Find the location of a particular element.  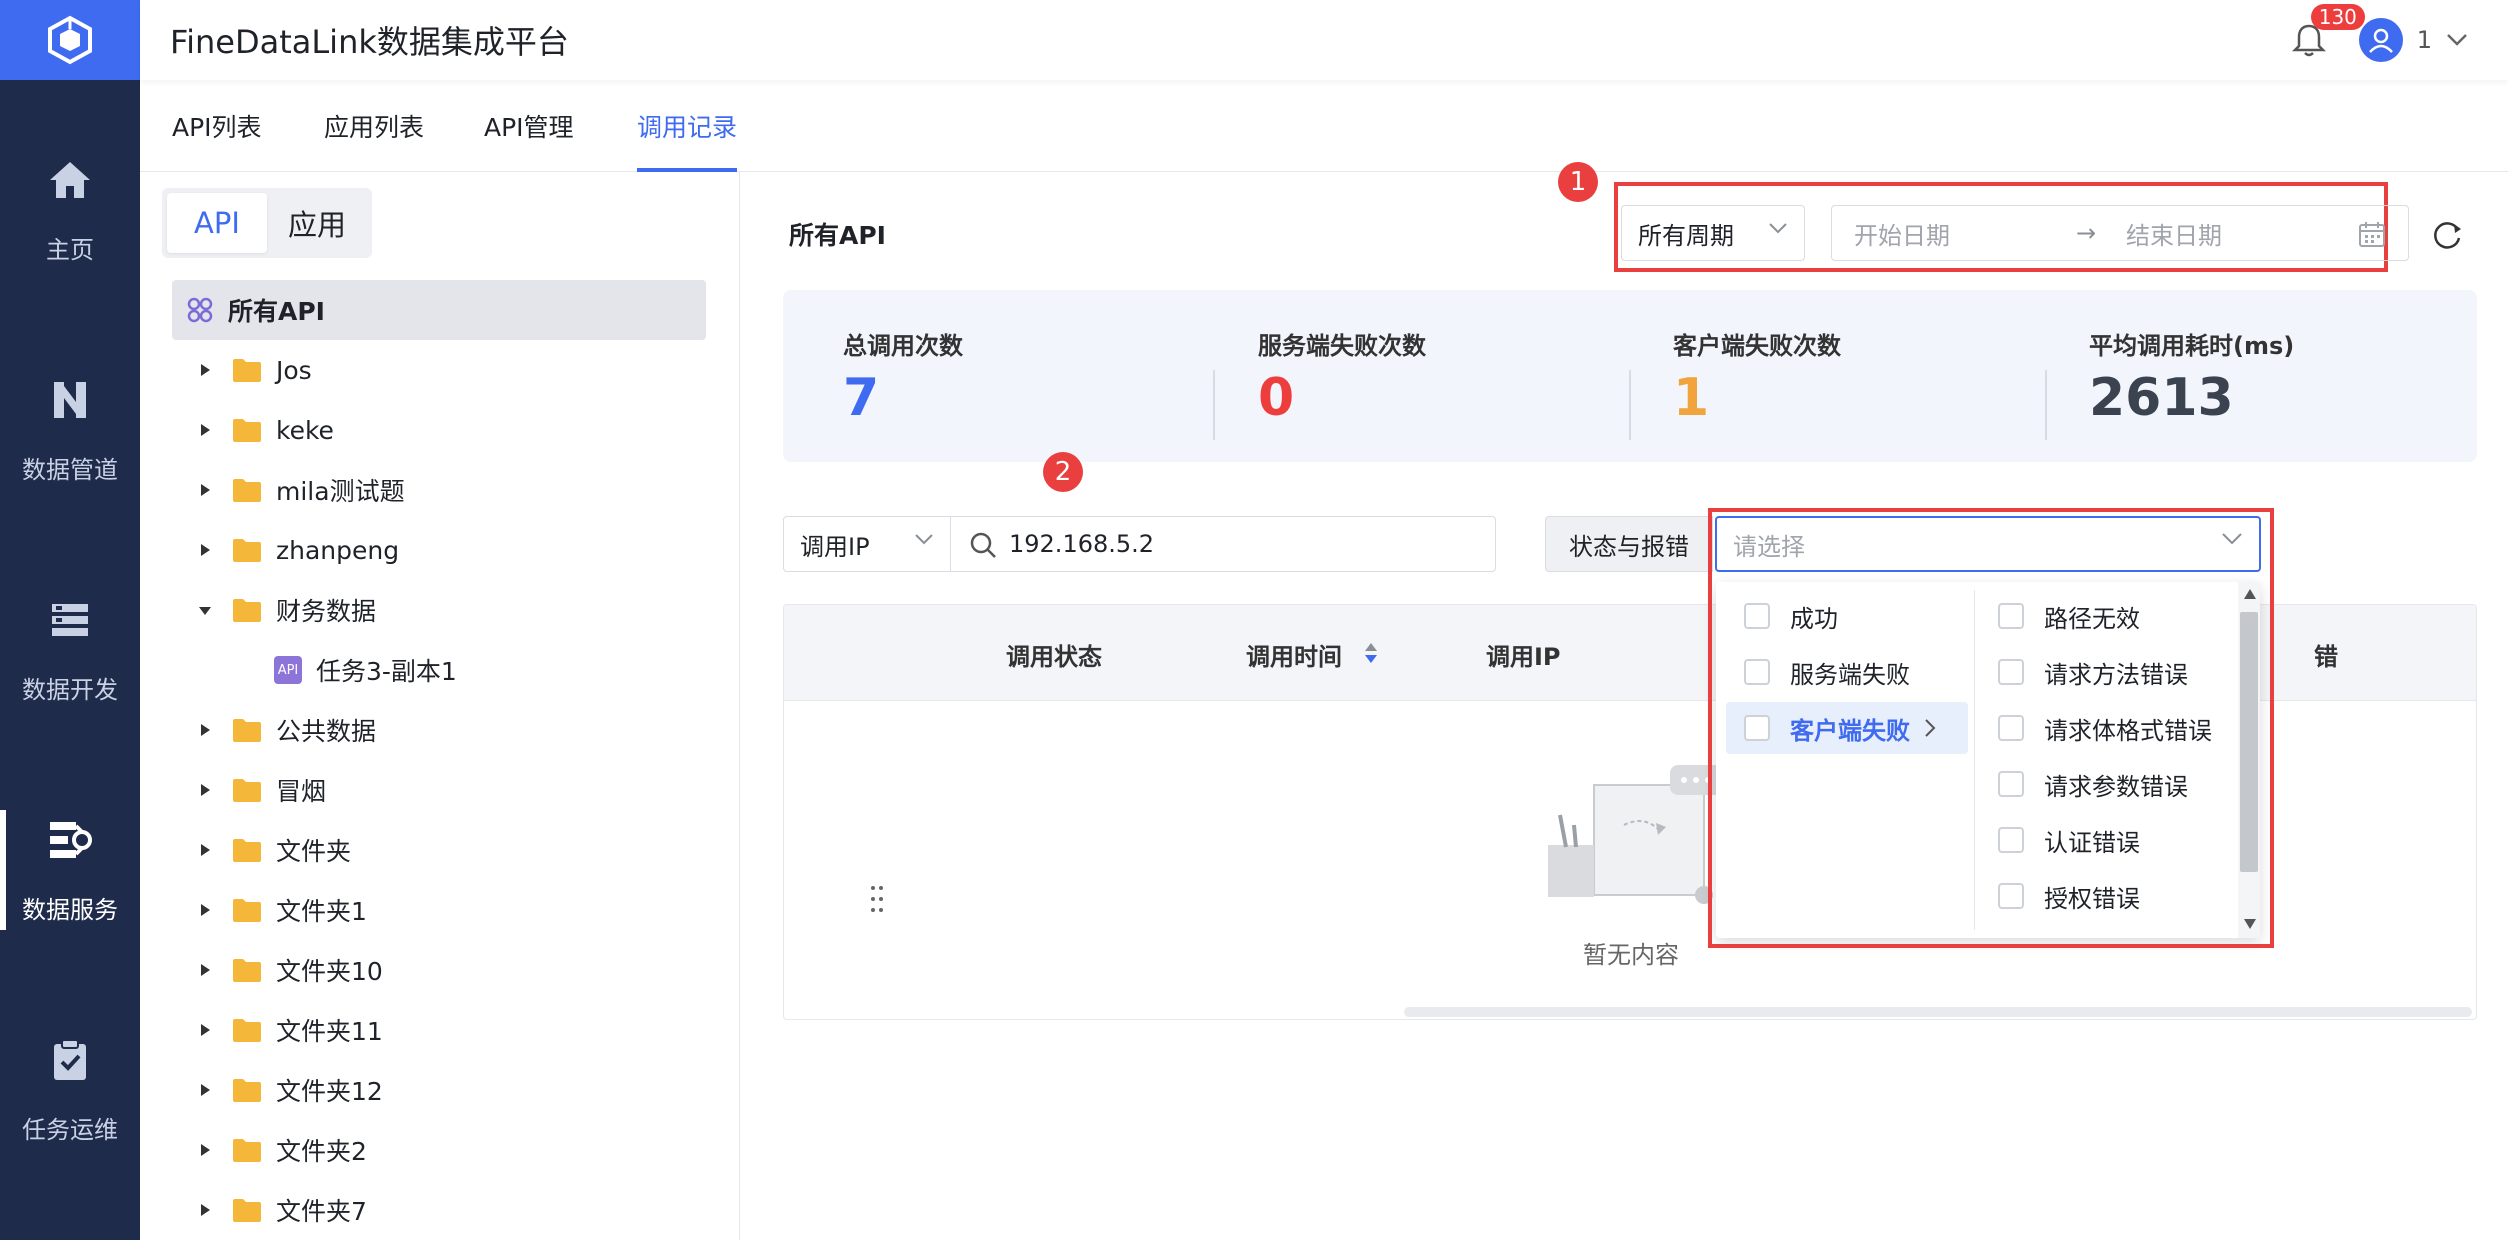

column-header-status: 调用状态 is located at coordinates (1054, 654).